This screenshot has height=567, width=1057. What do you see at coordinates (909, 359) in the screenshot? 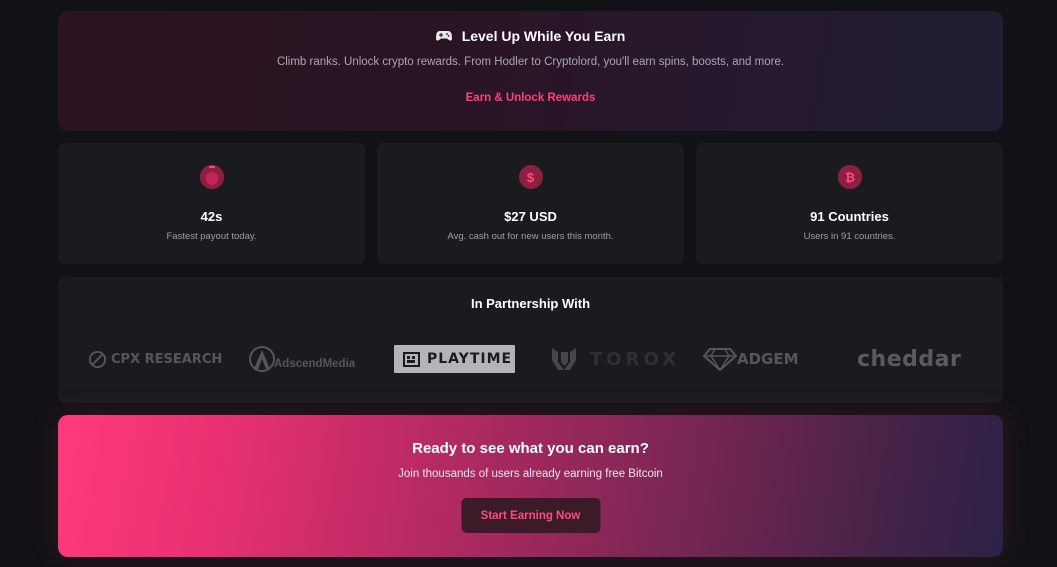
I see `cheddar-logo: cheddar` at bounding box center [909, 359].